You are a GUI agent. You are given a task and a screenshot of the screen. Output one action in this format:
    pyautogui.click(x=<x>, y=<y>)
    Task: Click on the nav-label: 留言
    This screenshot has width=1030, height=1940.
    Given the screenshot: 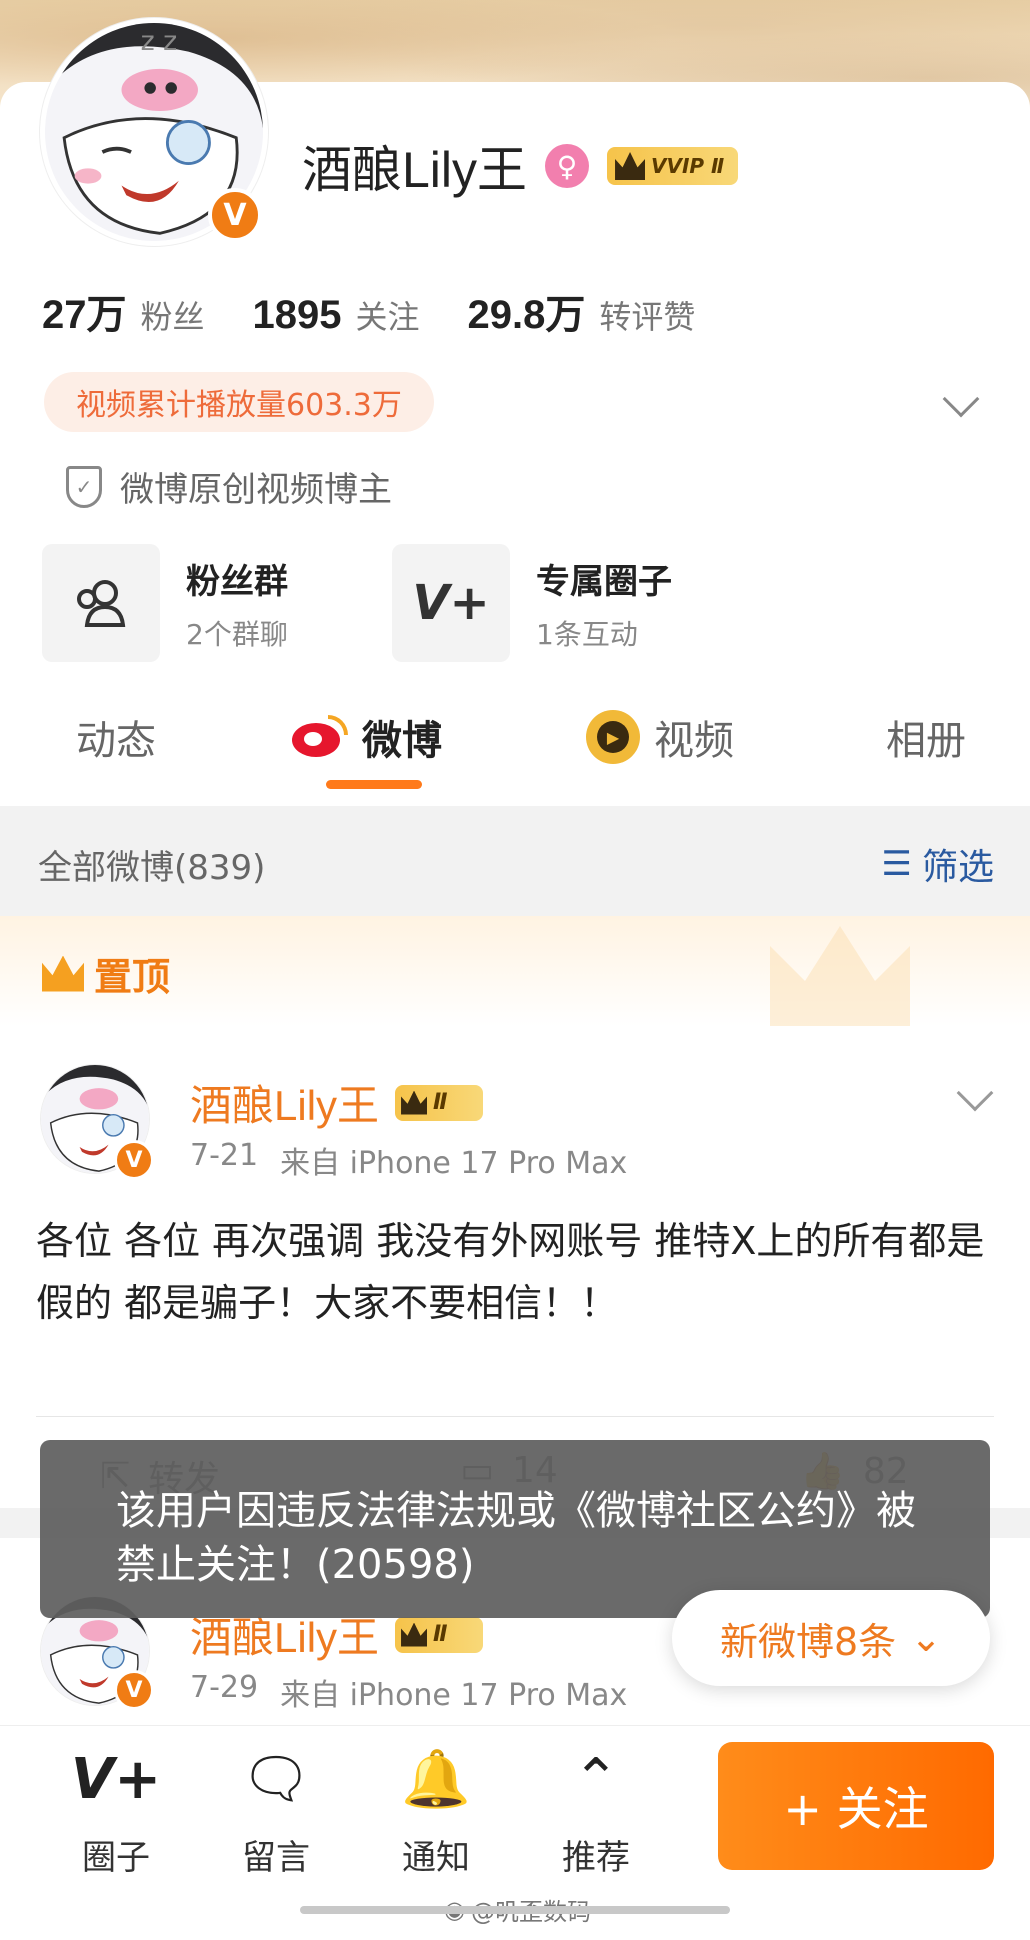 What is the action you would take?
    pyautogui.click(x=276, y=1858)
    